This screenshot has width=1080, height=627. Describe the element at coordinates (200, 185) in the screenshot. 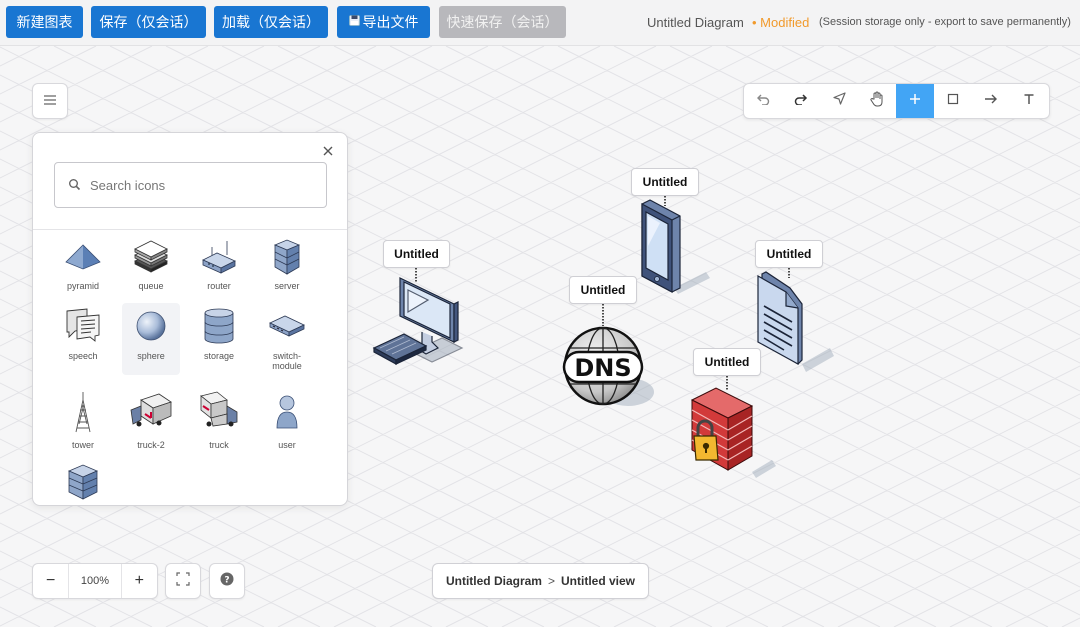

I see `icon-search-input` at that location.